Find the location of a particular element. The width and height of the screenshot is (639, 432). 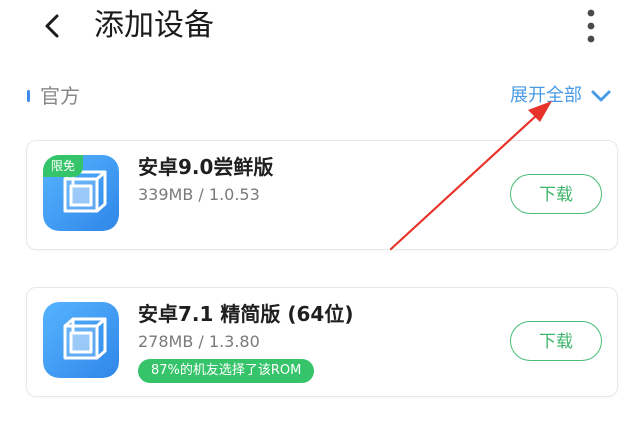

back-chevron-icon is located at coordinates (52, 26).